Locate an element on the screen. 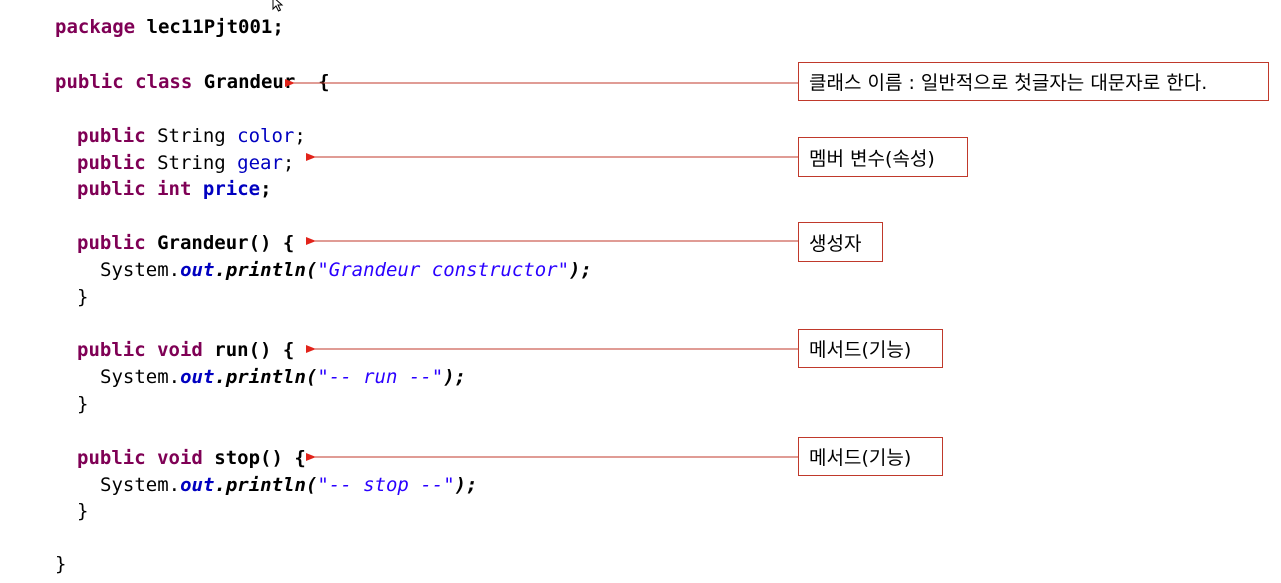  callout-method-stop: 메서드(기능) is located at coordinates (870, 456).